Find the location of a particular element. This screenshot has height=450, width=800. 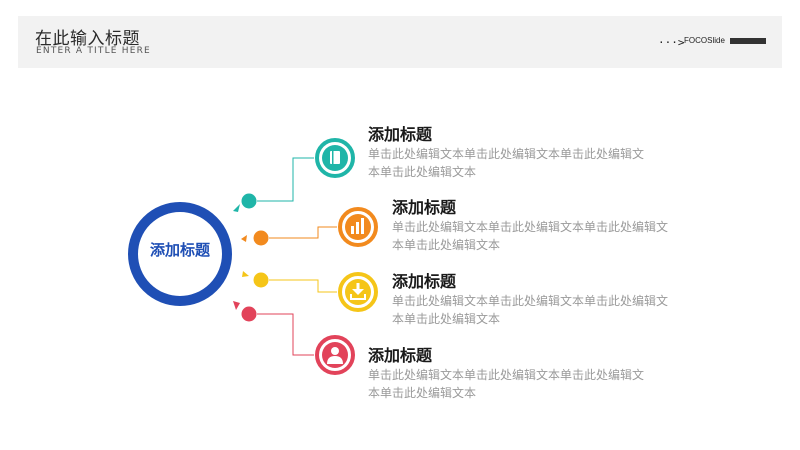

book-icon is located at coordinates (335, 157).